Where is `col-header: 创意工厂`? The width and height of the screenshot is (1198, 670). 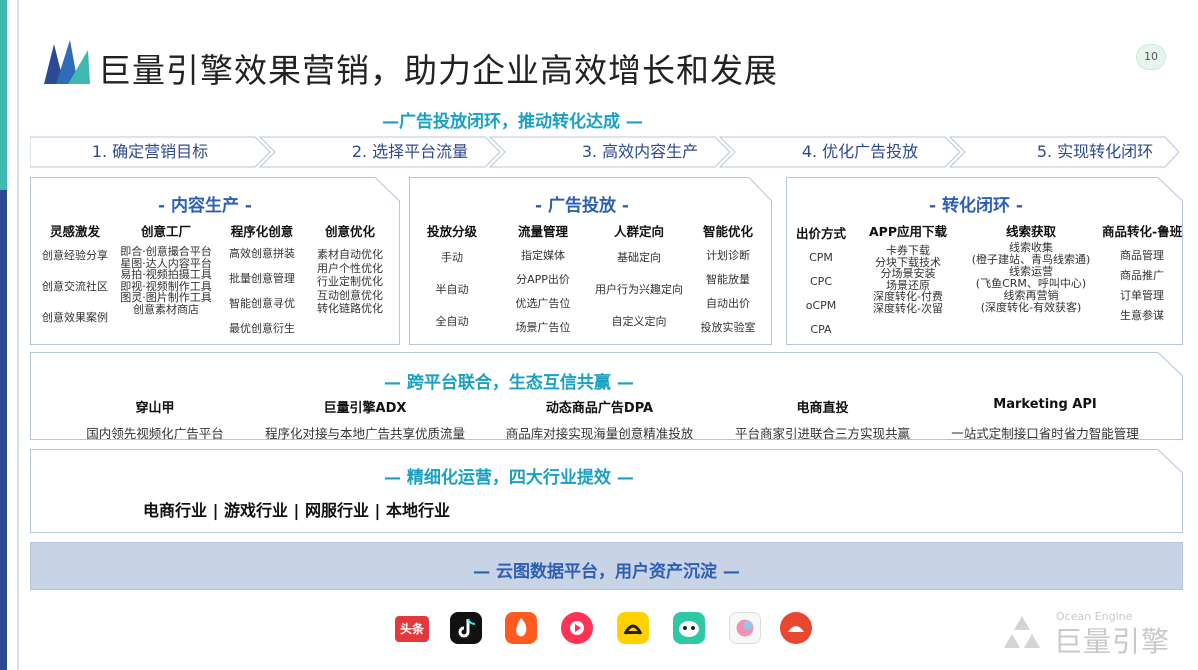
col-header: 创意工厂 is located at coordinates (165, 231).